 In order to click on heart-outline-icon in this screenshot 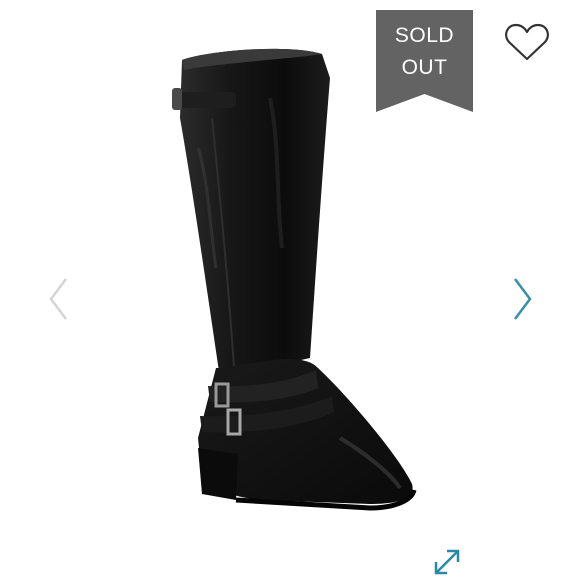, I will do `click(527, 42)`.